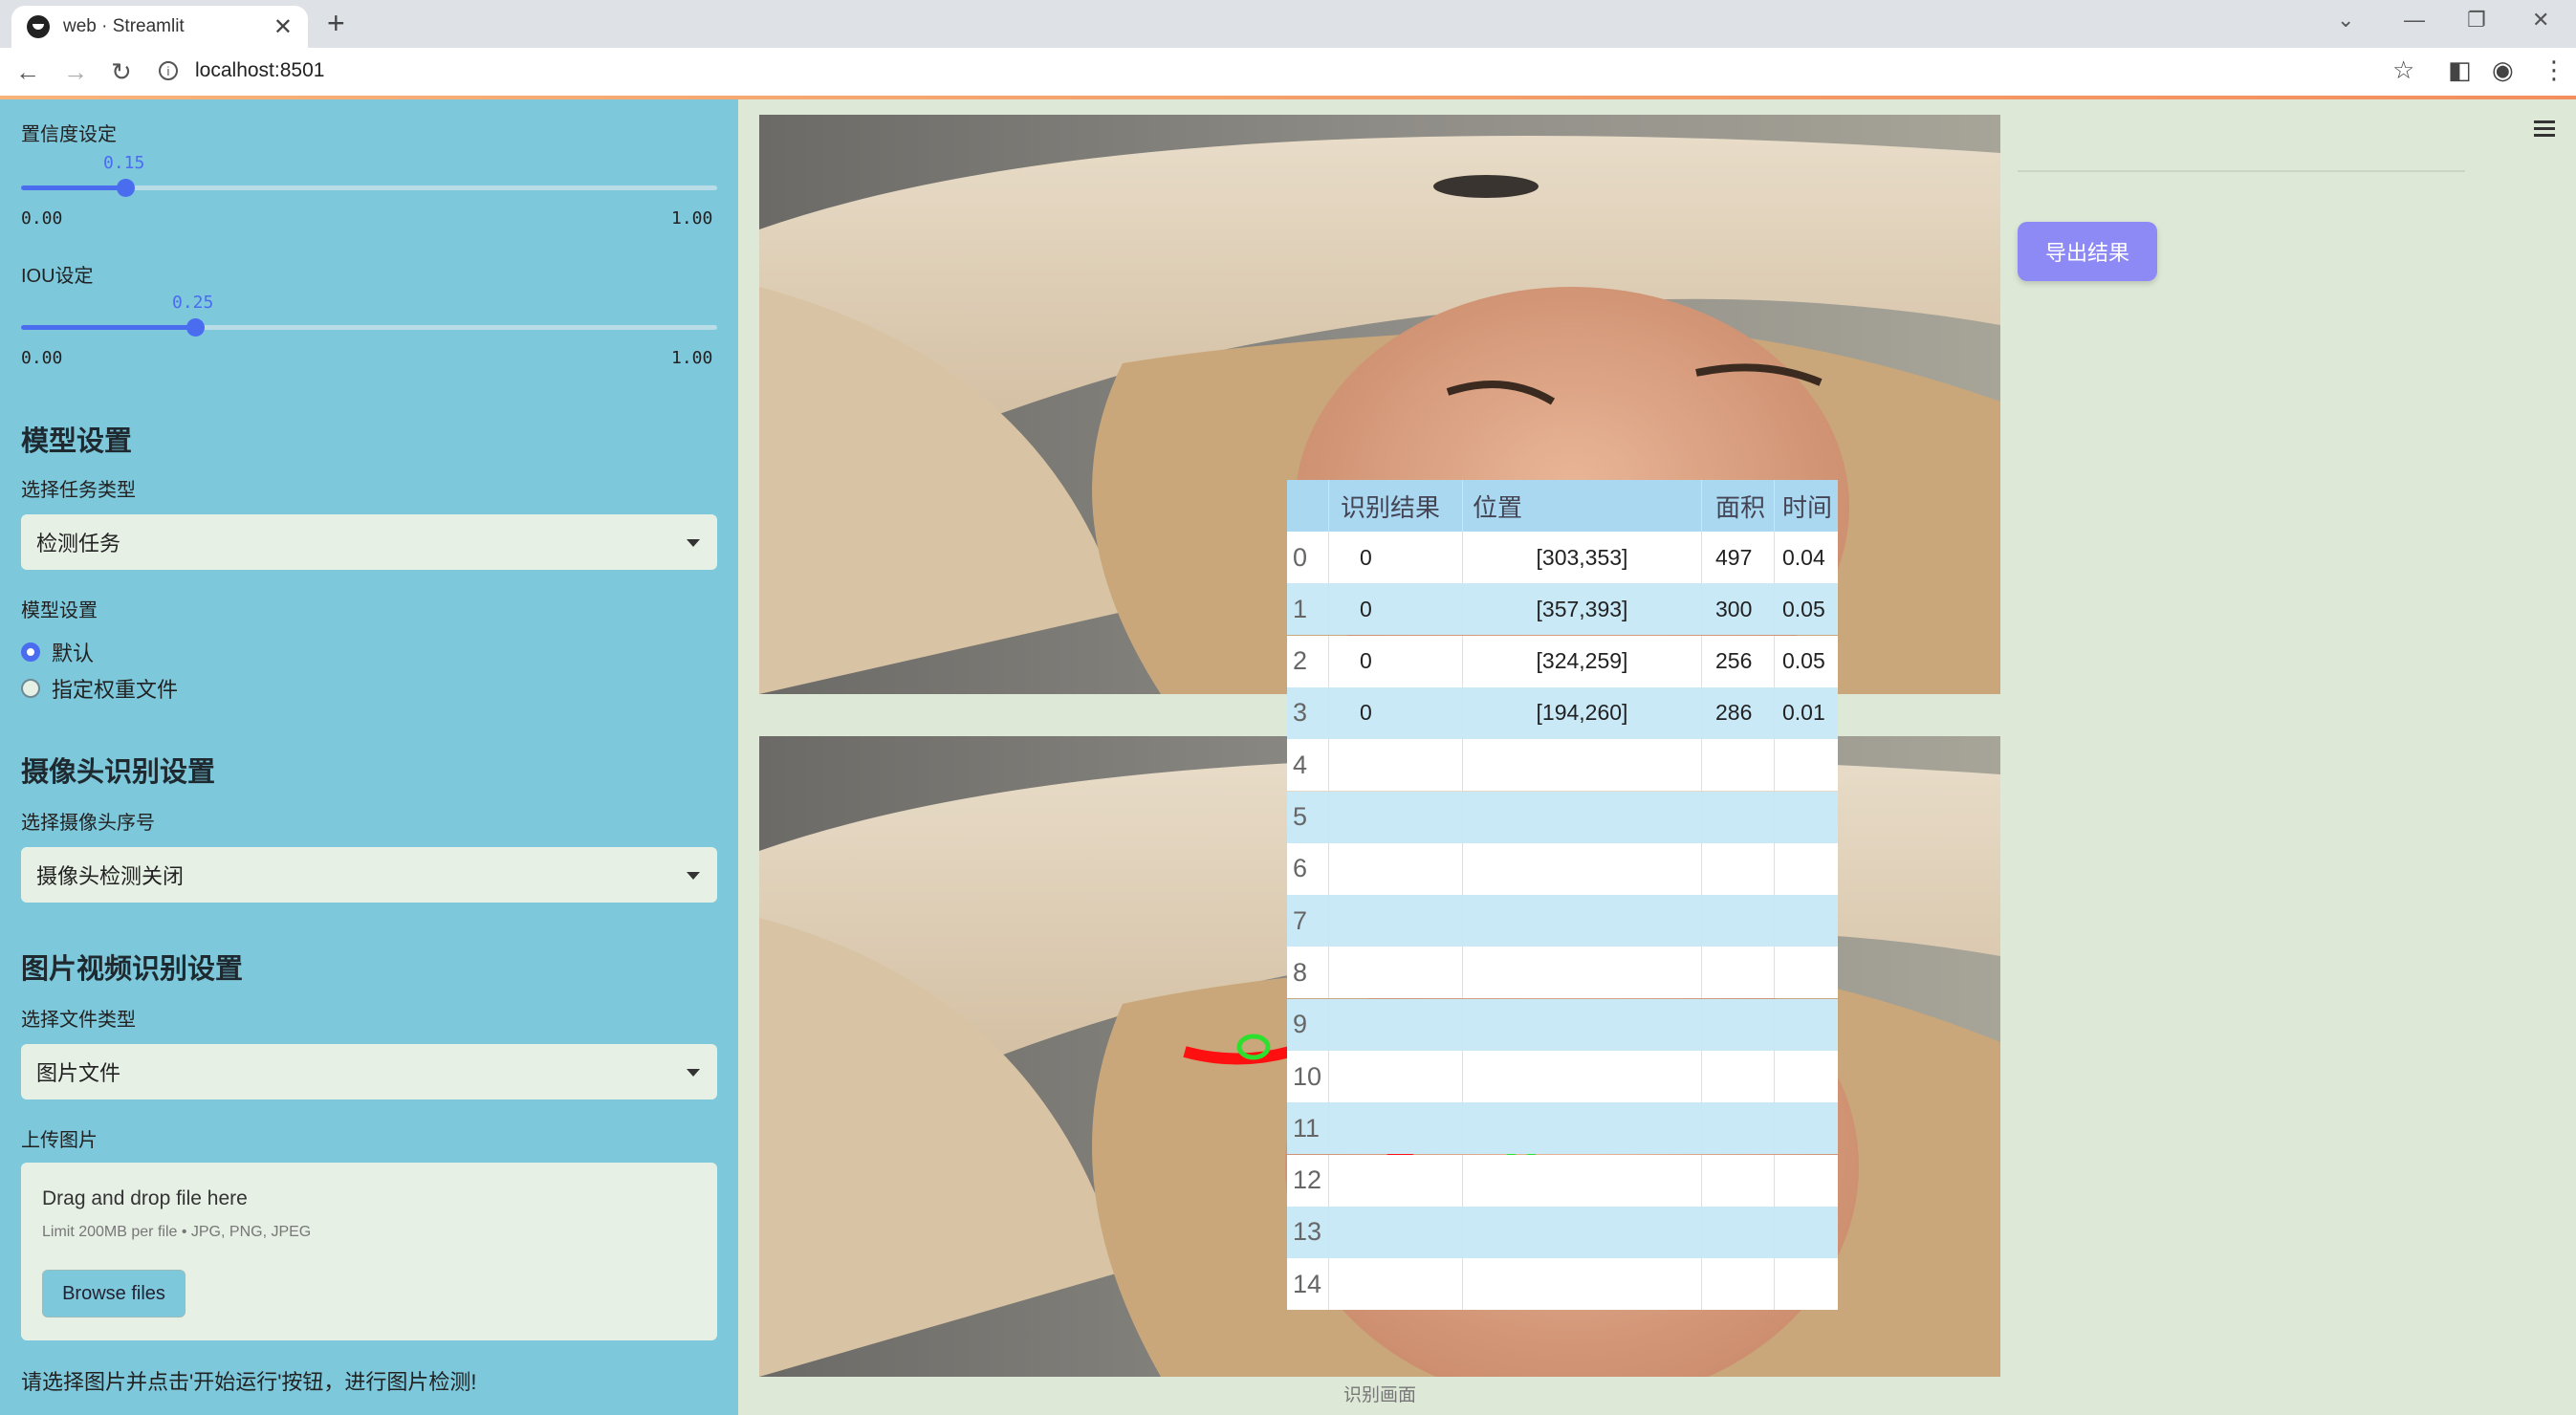 Image resolution: width=2576 pixels, height=1415 pixels. I want to click on position-cell: [303,353], so click(1582, 557).